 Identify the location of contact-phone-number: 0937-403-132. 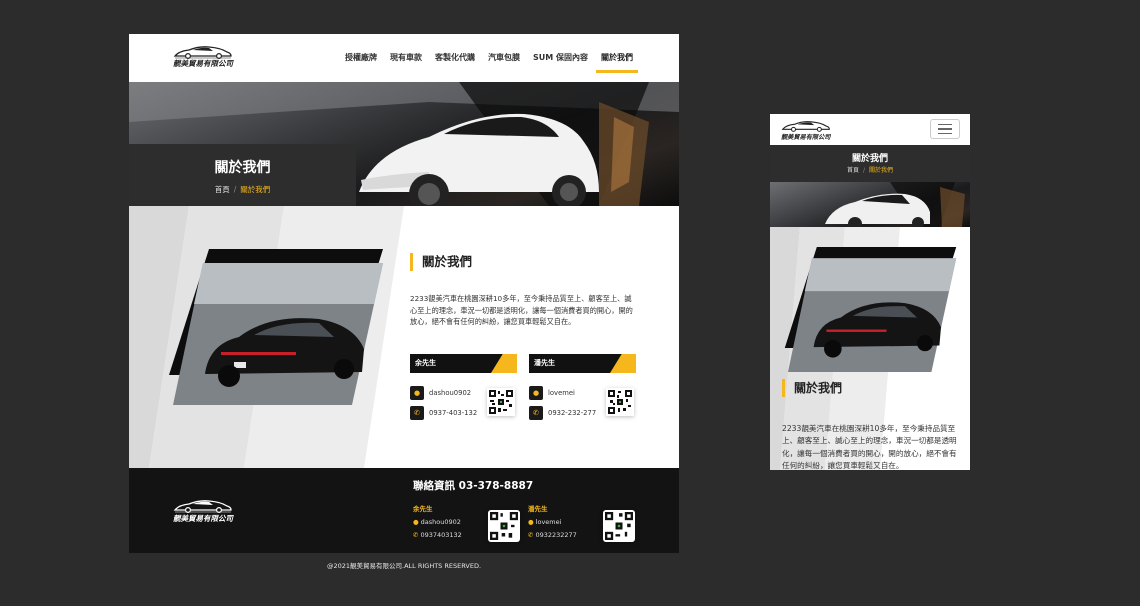
(453, 413).